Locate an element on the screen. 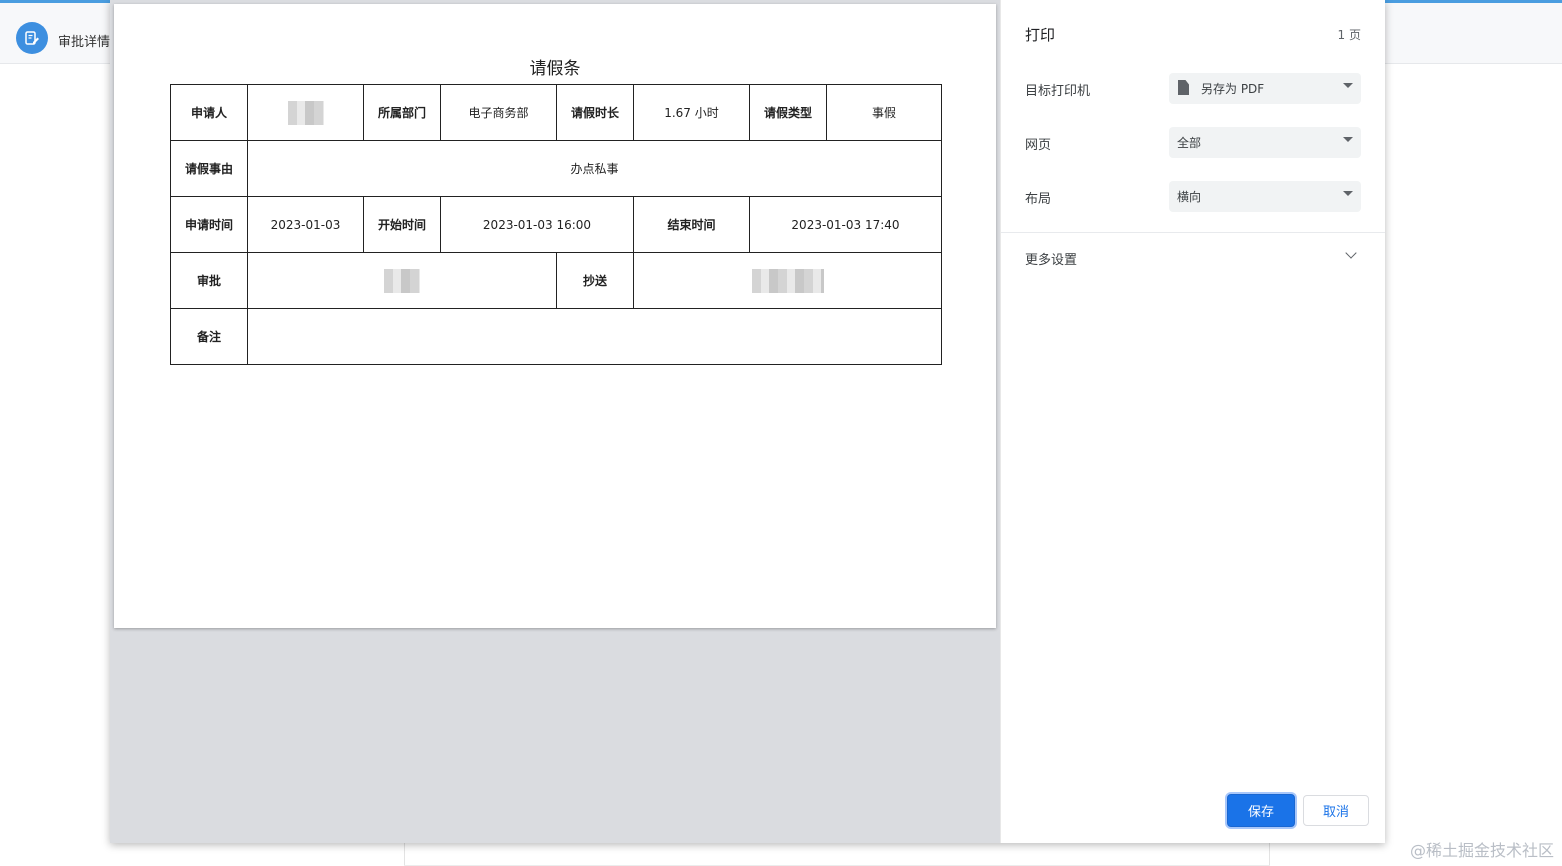 This screenshot has width=1562, height=866. cc-value is located at coordinates (787, 280).